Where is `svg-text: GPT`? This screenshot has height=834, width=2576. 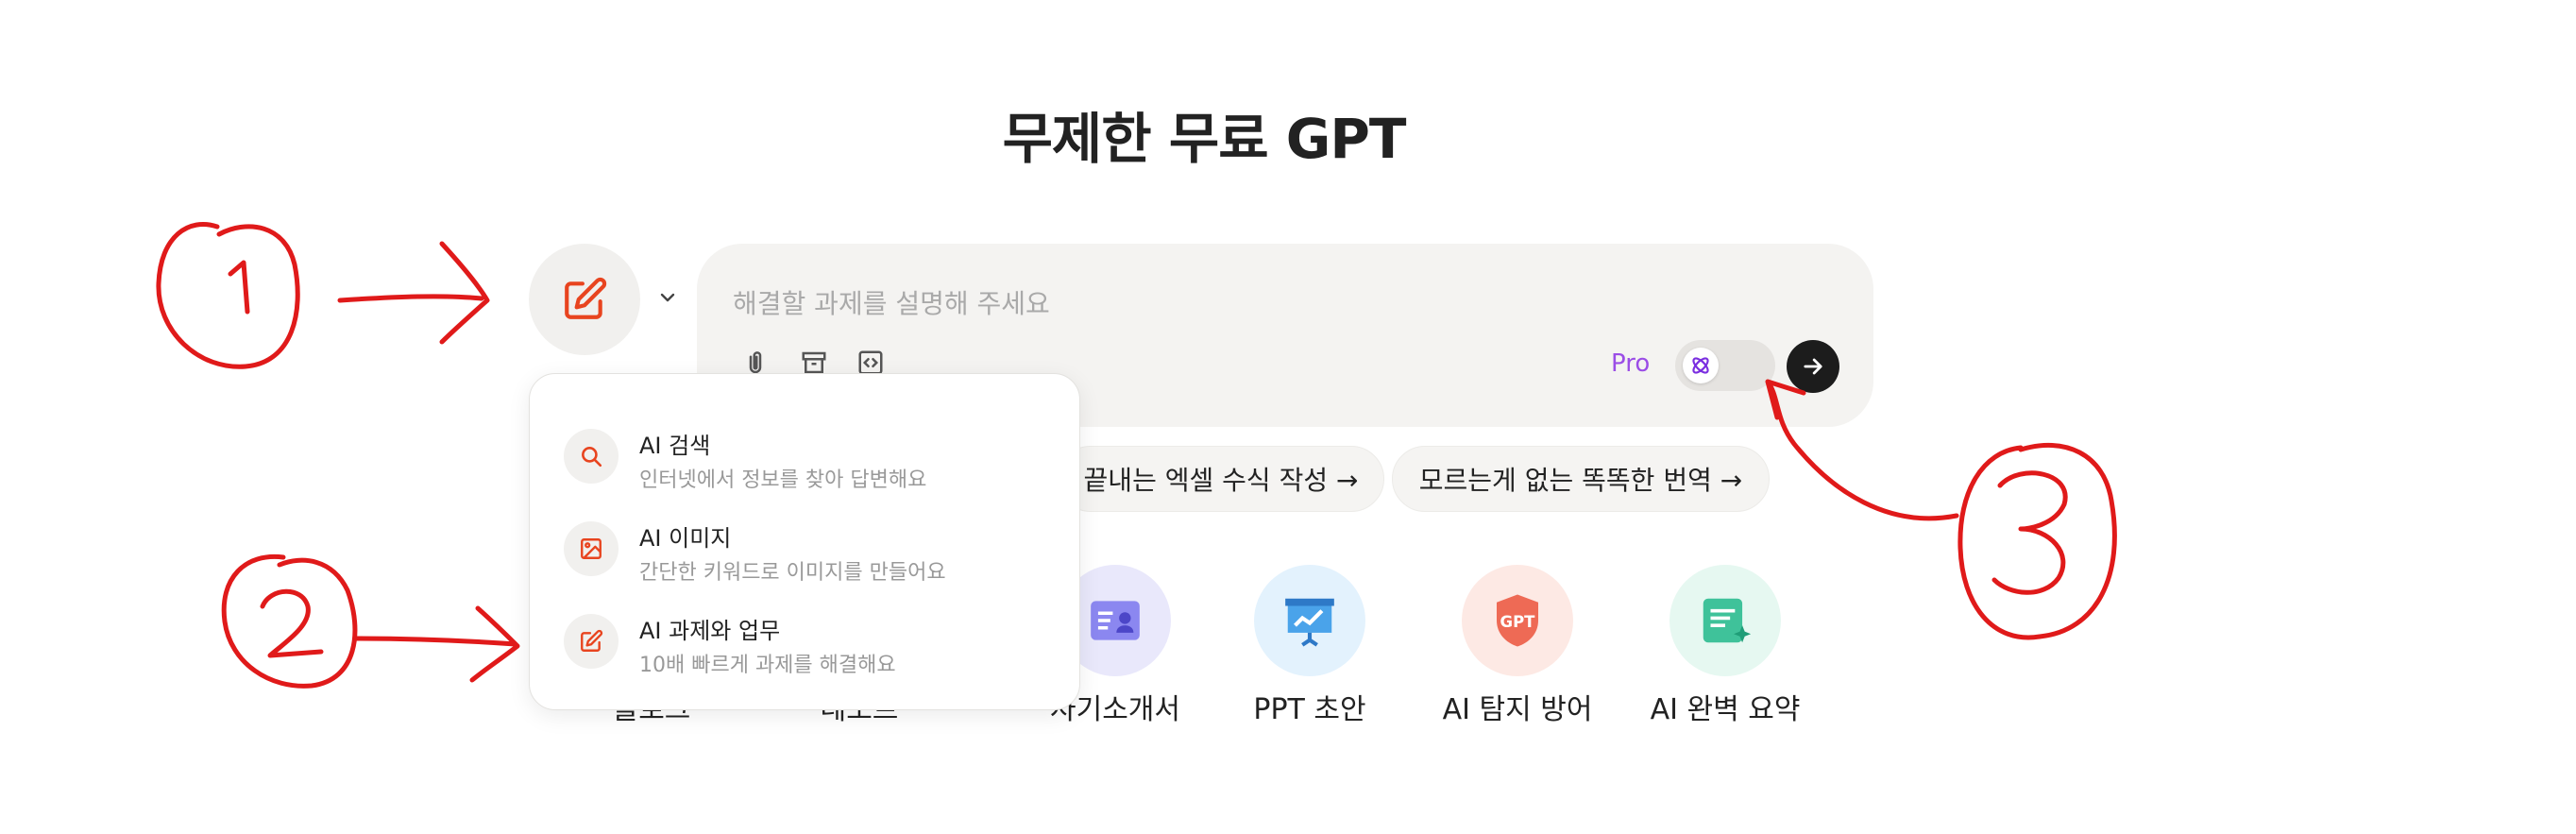
svg-text: GPT is located at coordinates (1518, 622).